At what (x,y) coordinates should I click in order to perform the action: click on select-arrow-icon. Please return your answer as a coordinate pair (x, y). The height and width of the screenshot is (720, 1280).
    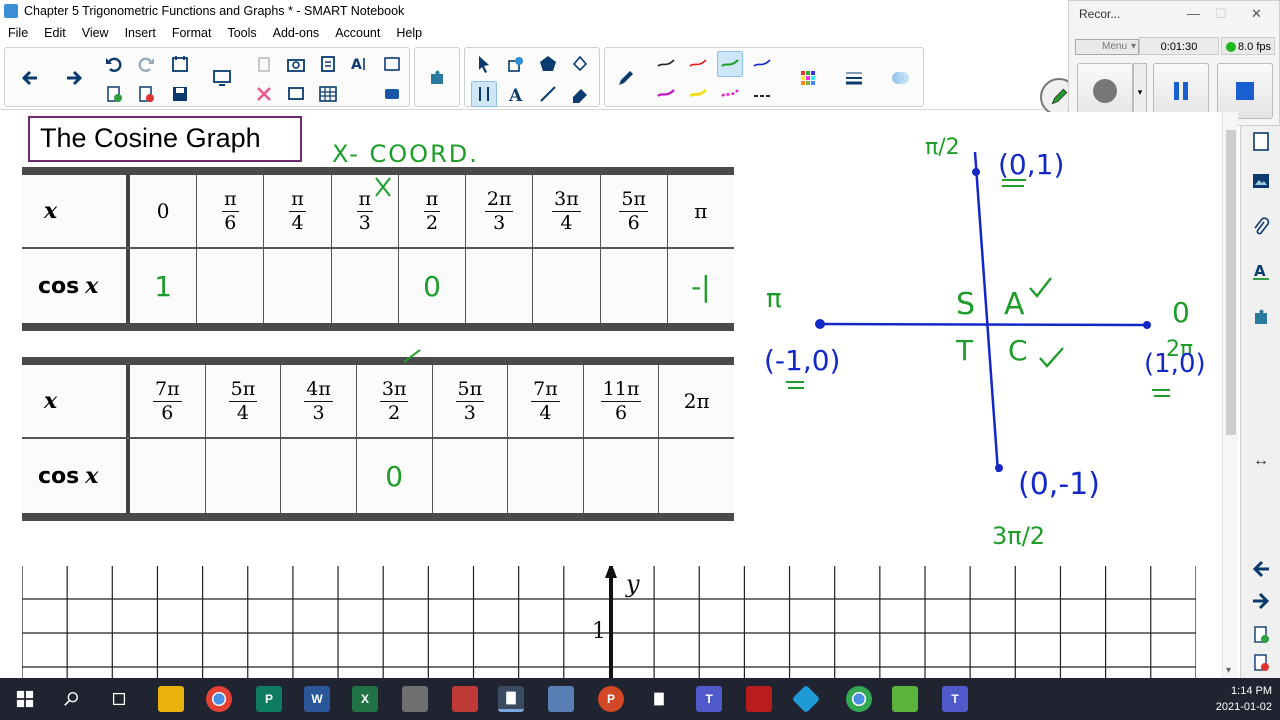
    Looking at the image, I should click on (484, 64).